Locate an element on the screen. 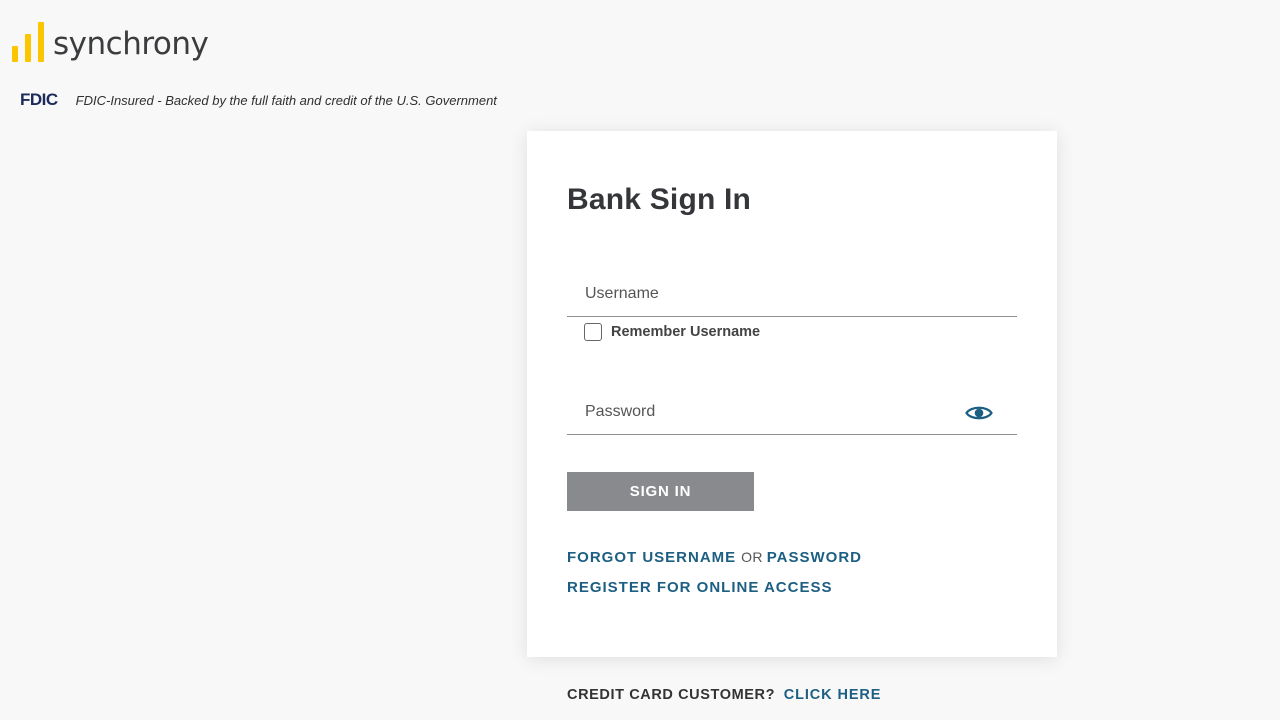  remember-username-checkbox is located at coordinates (593, 332).